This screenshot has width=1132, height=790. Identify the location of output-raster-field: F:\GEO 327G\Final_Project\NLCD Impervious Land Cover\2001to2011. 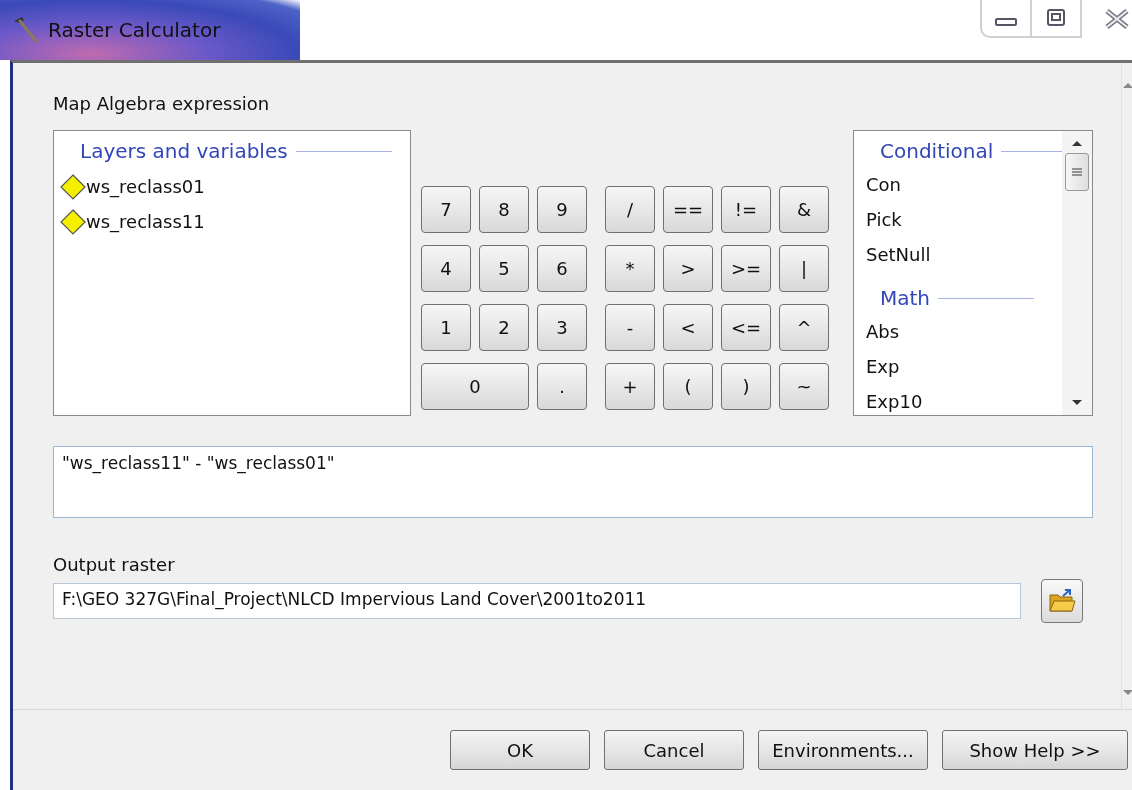
(537, 601).